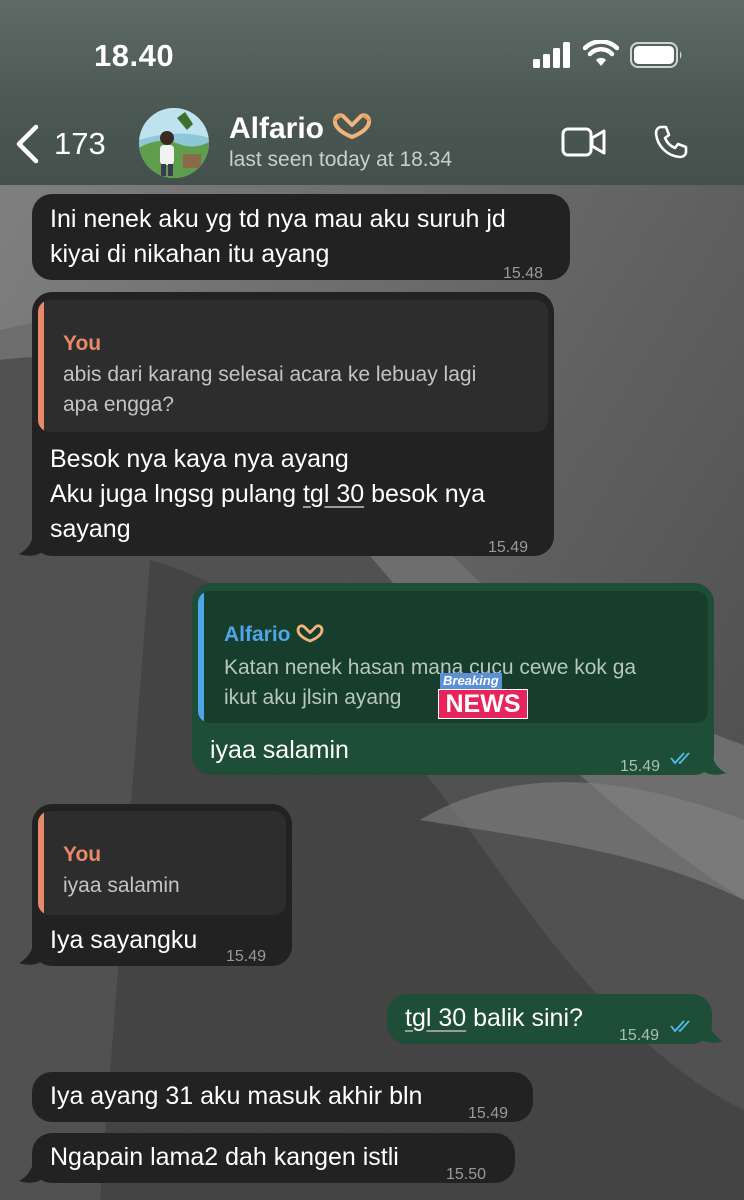 The image size is (744, 1200). I want to click on sticker-top-text: Breaking, so click(471, 681).